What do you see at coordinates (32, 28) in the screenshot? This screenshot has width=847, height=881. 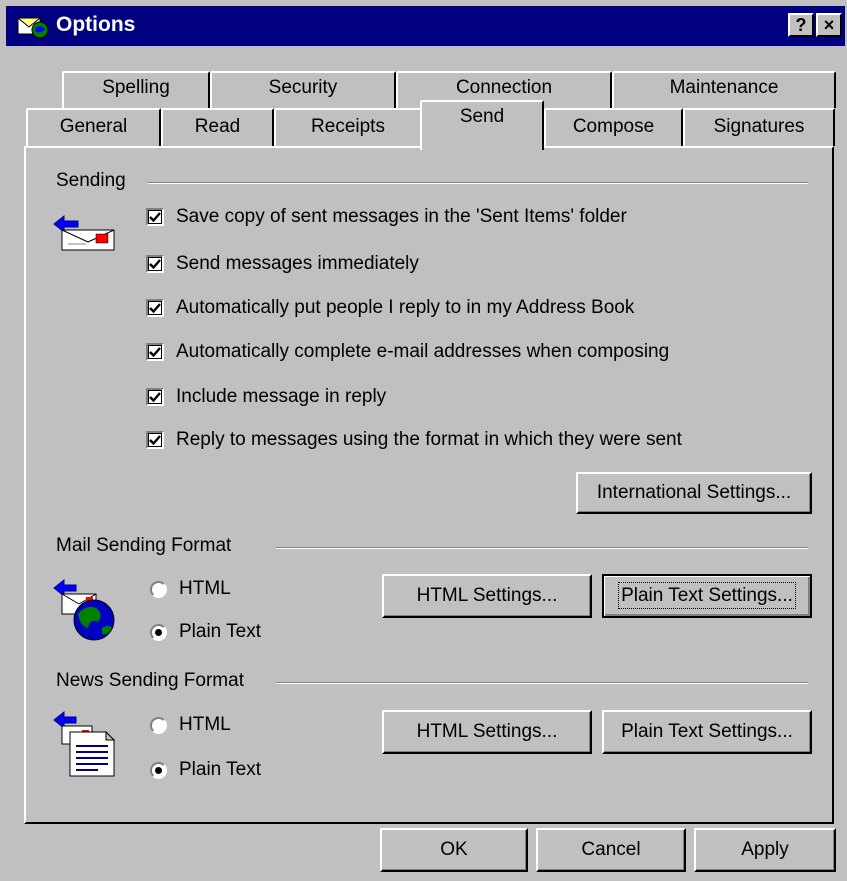 I see `options-app-icon` at bounding box center [32, 28].